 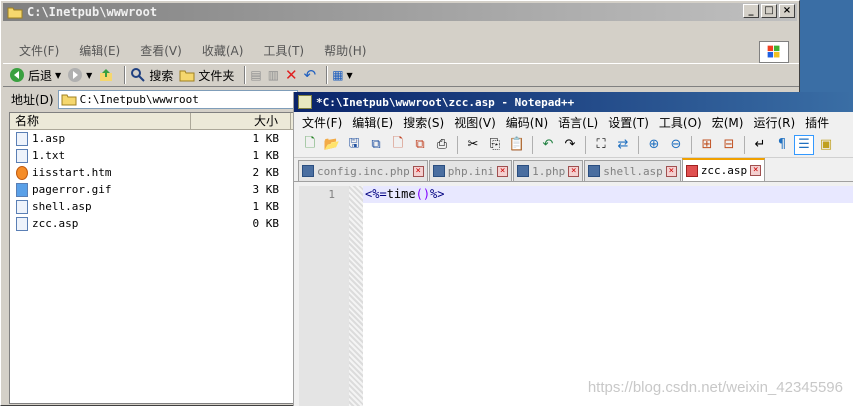 I want to click on sync-horizontal-button: ⊟, so click(x=729, y=145).